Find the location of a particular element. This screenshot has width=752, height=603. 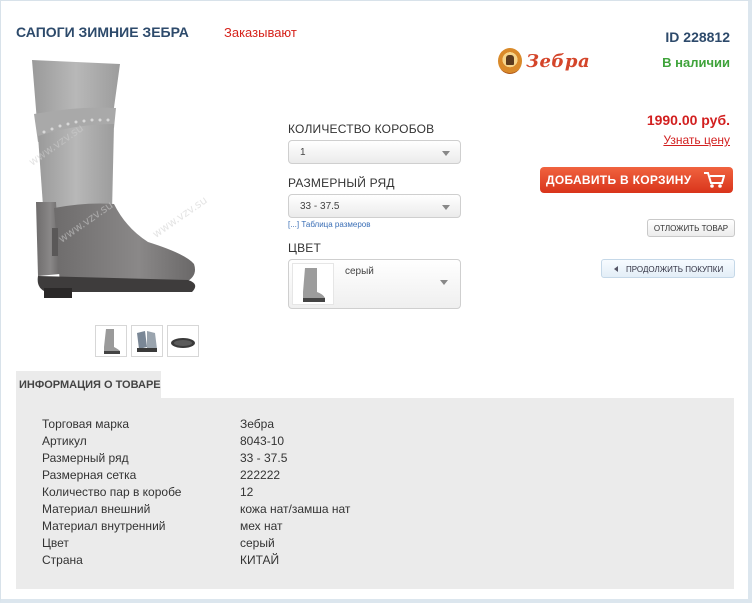

info-label: Цвет is located at coordinates (55, 543).